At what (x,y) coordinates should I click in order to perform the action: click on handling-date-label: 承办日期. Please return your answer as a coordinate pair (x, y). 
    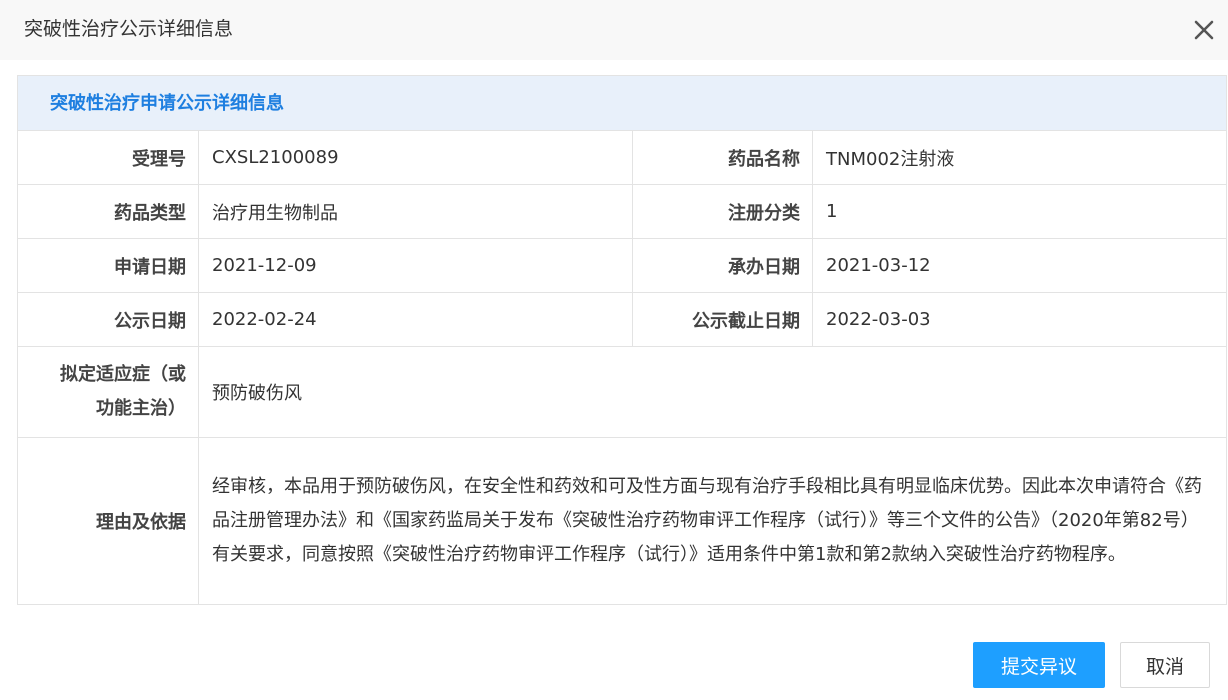
    Looking at the image, I should click on (723, 265).